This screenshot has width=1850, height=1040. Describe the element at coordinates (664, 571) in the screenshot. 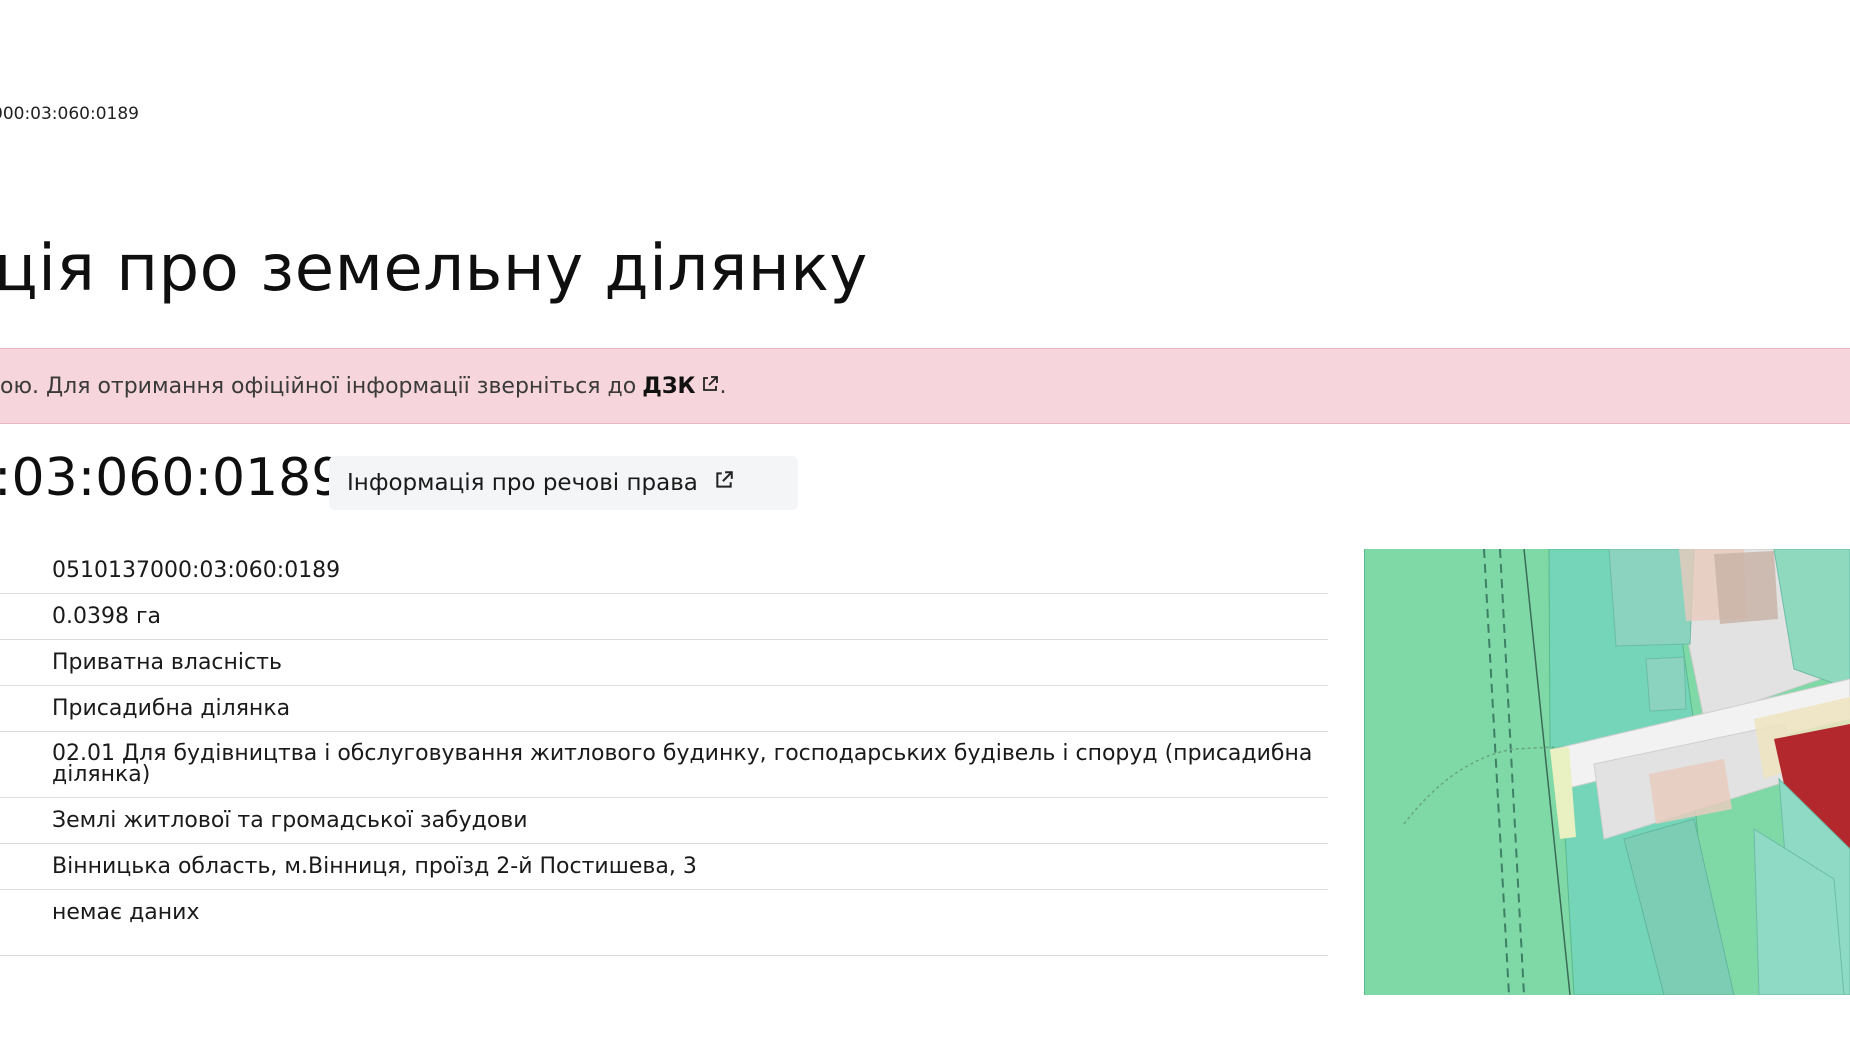

I see `detail-row-cadastral-number: 0510137000:03:060:0189` at that location.